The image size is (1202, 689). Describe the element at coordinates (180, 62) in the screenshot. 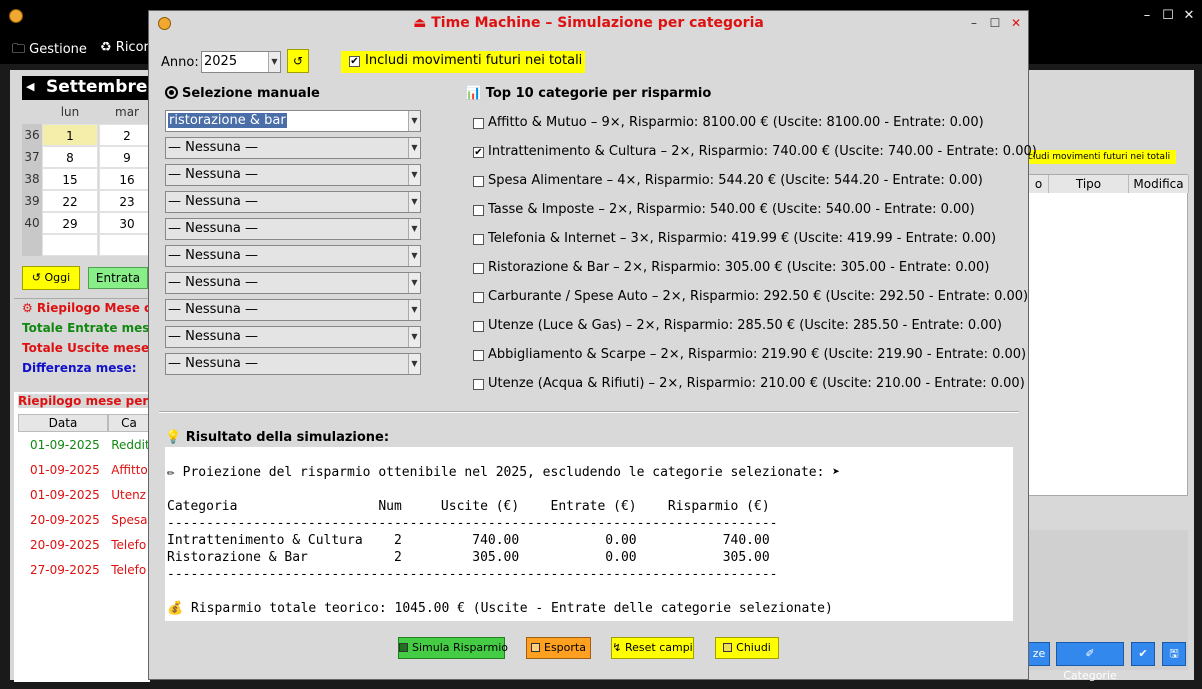

I see `anno-label: Anno:` at that location.